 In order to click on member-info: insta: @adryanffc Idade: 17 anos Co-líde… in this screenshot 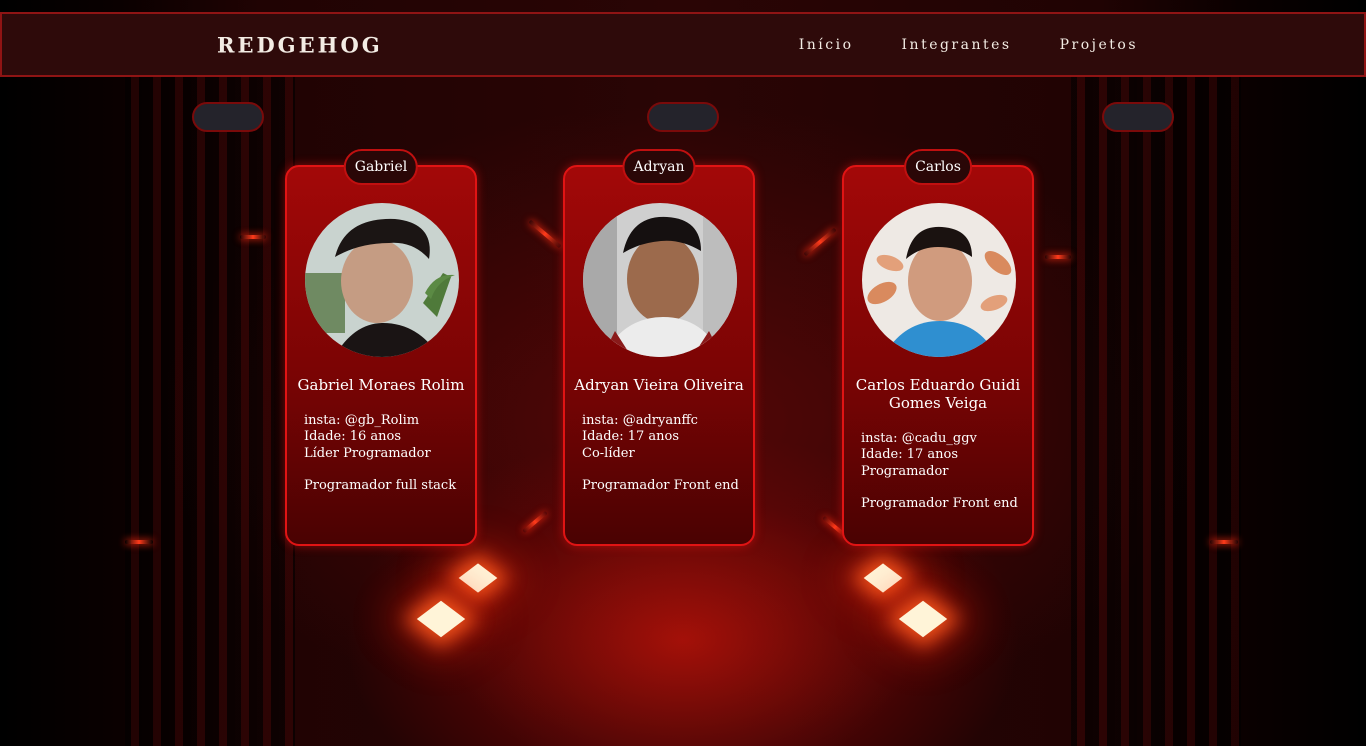, I will do `click(664, 453)`.